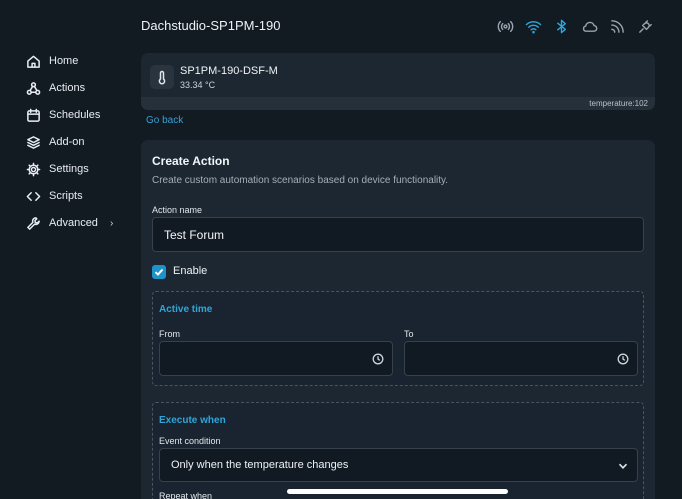  Describe the element at coordinates (186, 495) in the screenshot. I see `repeat-when-label: Repeat when` at that location.